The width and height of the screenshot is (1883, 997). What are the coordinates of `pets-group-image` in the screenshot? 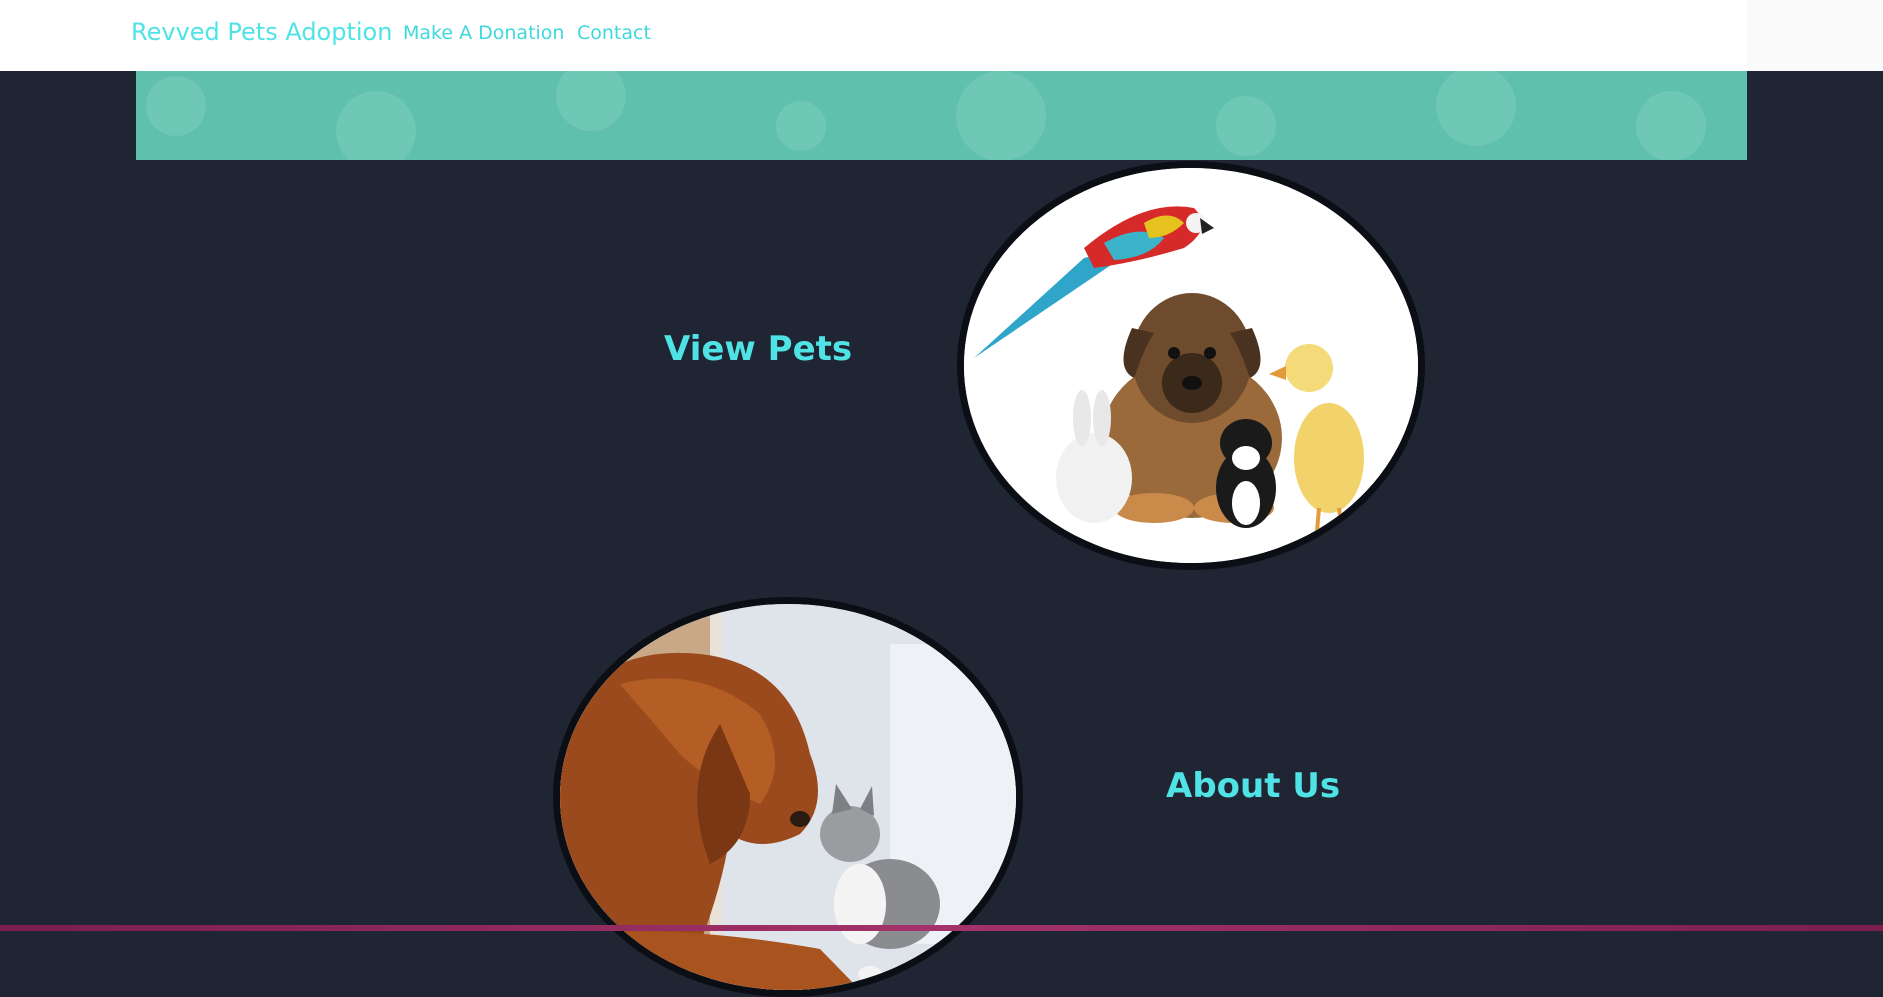 It's located at (1191, 365).